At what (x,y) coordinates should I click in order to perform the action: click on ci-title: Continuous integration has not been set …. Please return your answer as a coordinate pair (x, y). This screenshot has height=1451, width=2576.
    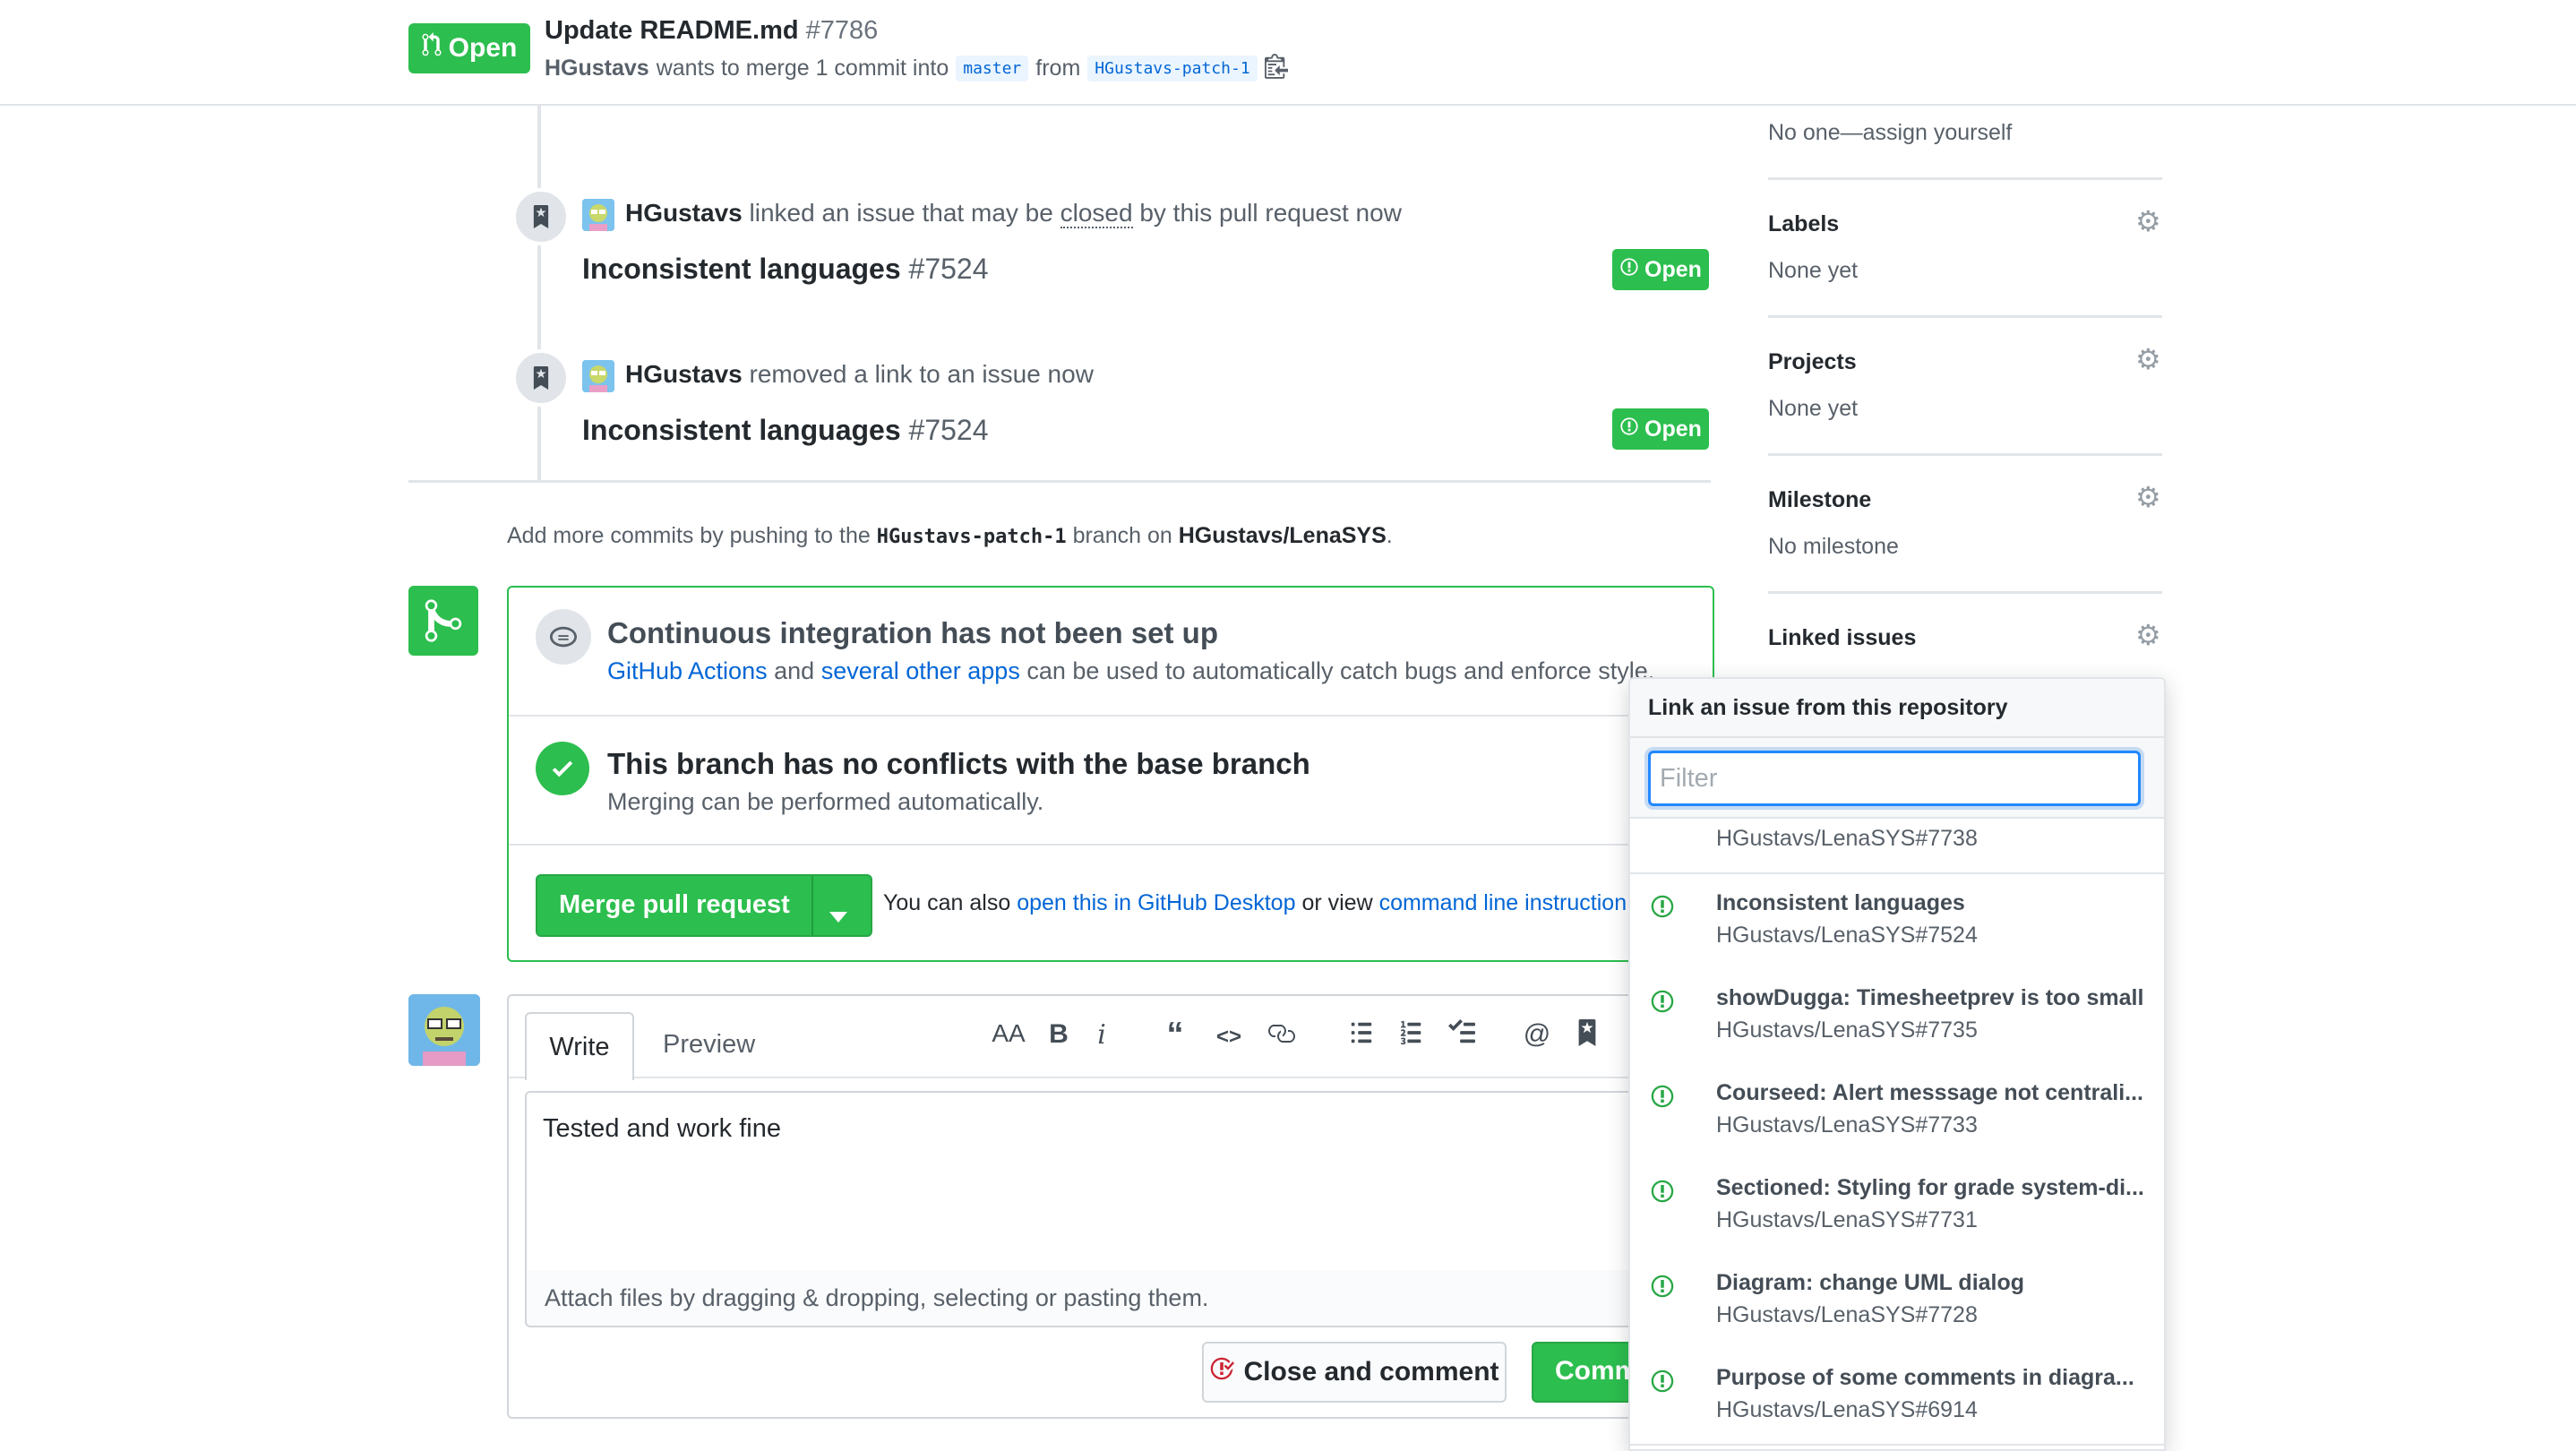
    Looking at the image, I should click on (912, 632).